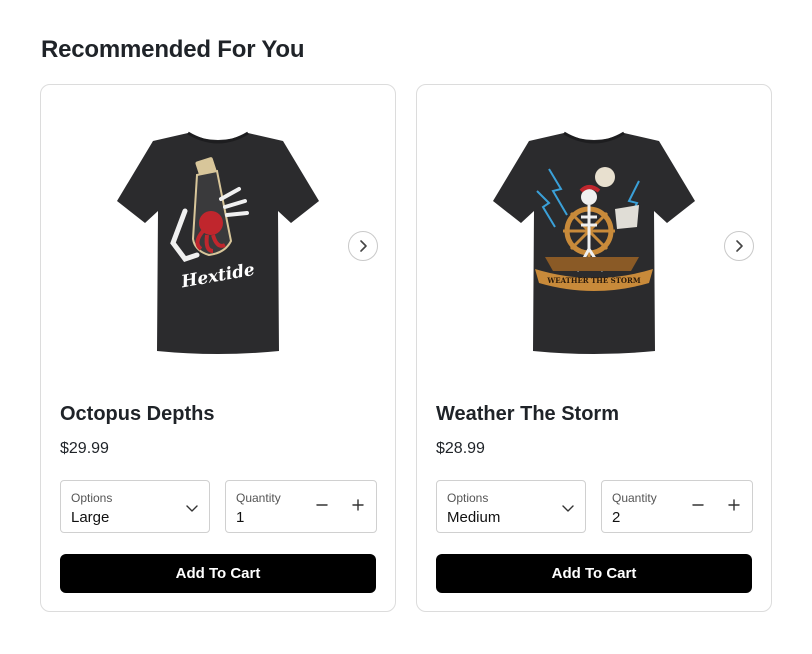 Image resolution: width=812 pixels, height=654 pixels. I want to click on image-banner-text: WEATHER THE STORM, so click(593, 280).